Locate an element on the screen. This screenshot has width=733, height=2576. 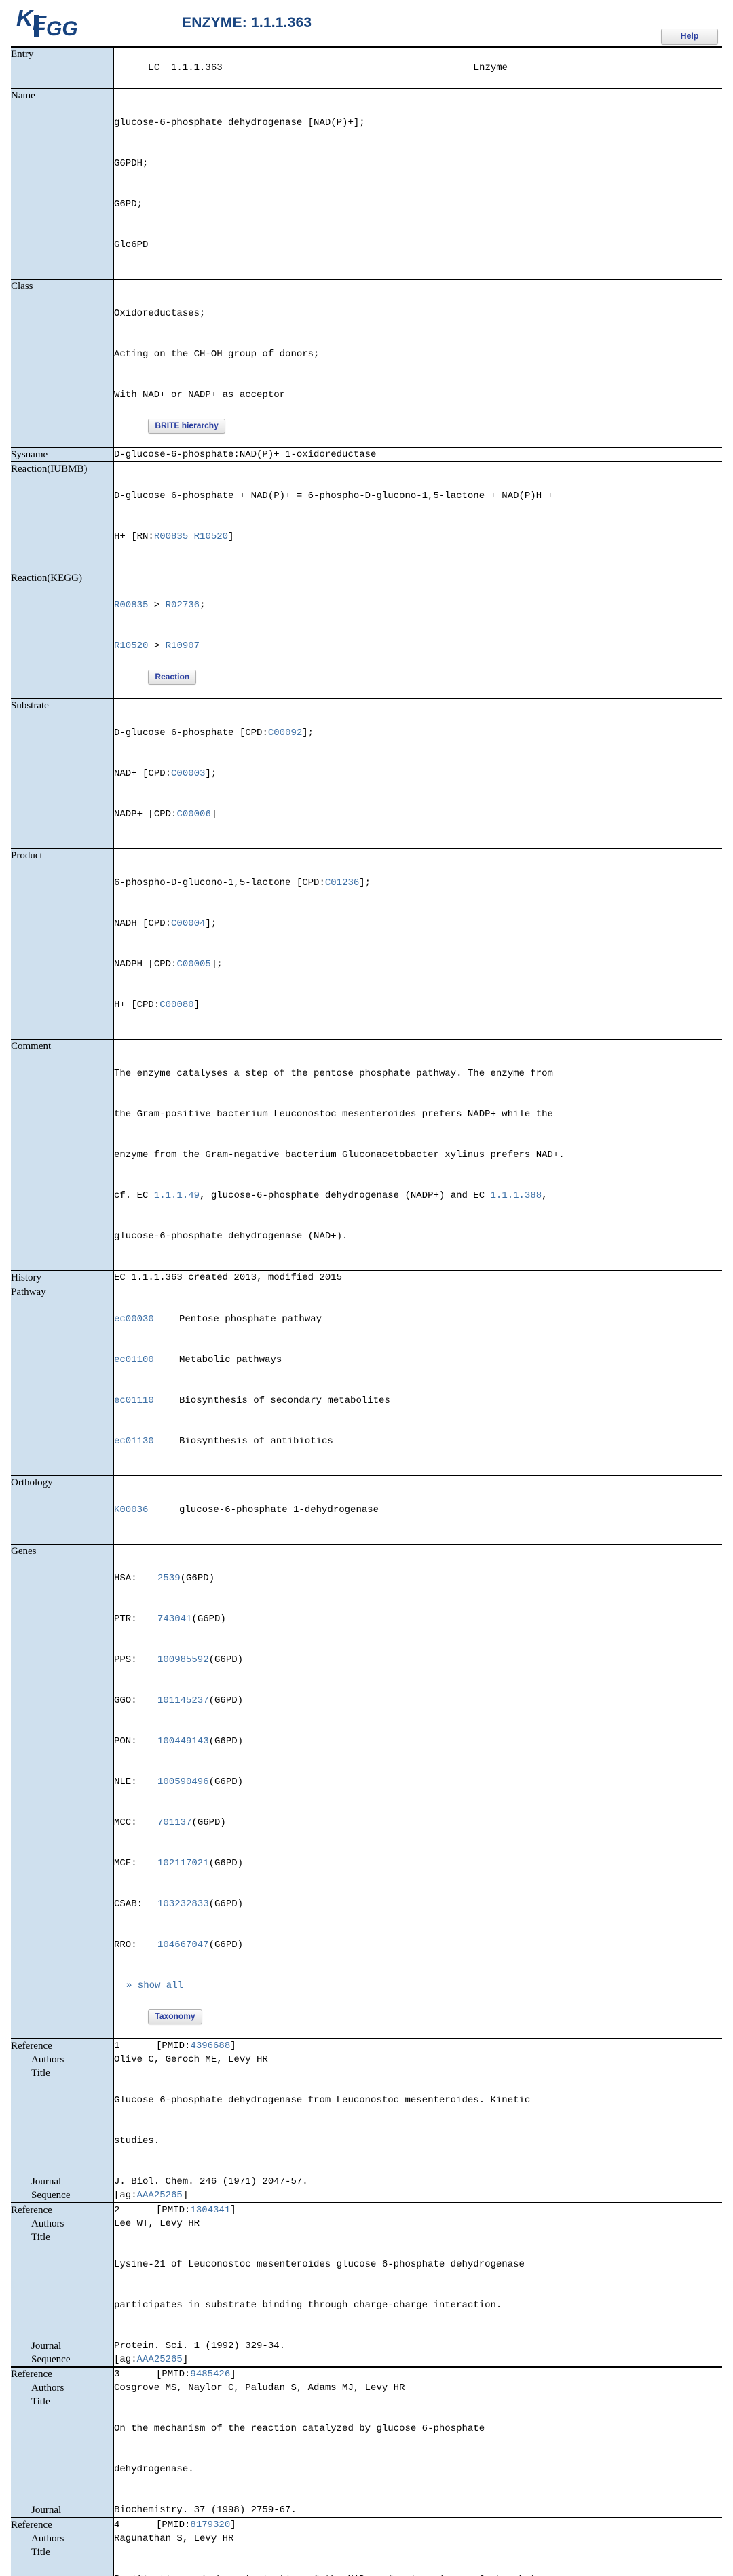
pathway-label: Pentose phosphate pathway is located at coordinates (250, 1319).